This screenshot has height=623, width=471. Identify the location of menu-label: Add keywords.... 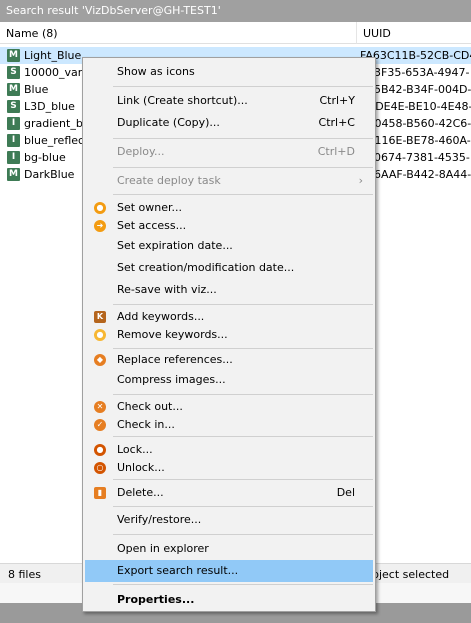
(161, 316).